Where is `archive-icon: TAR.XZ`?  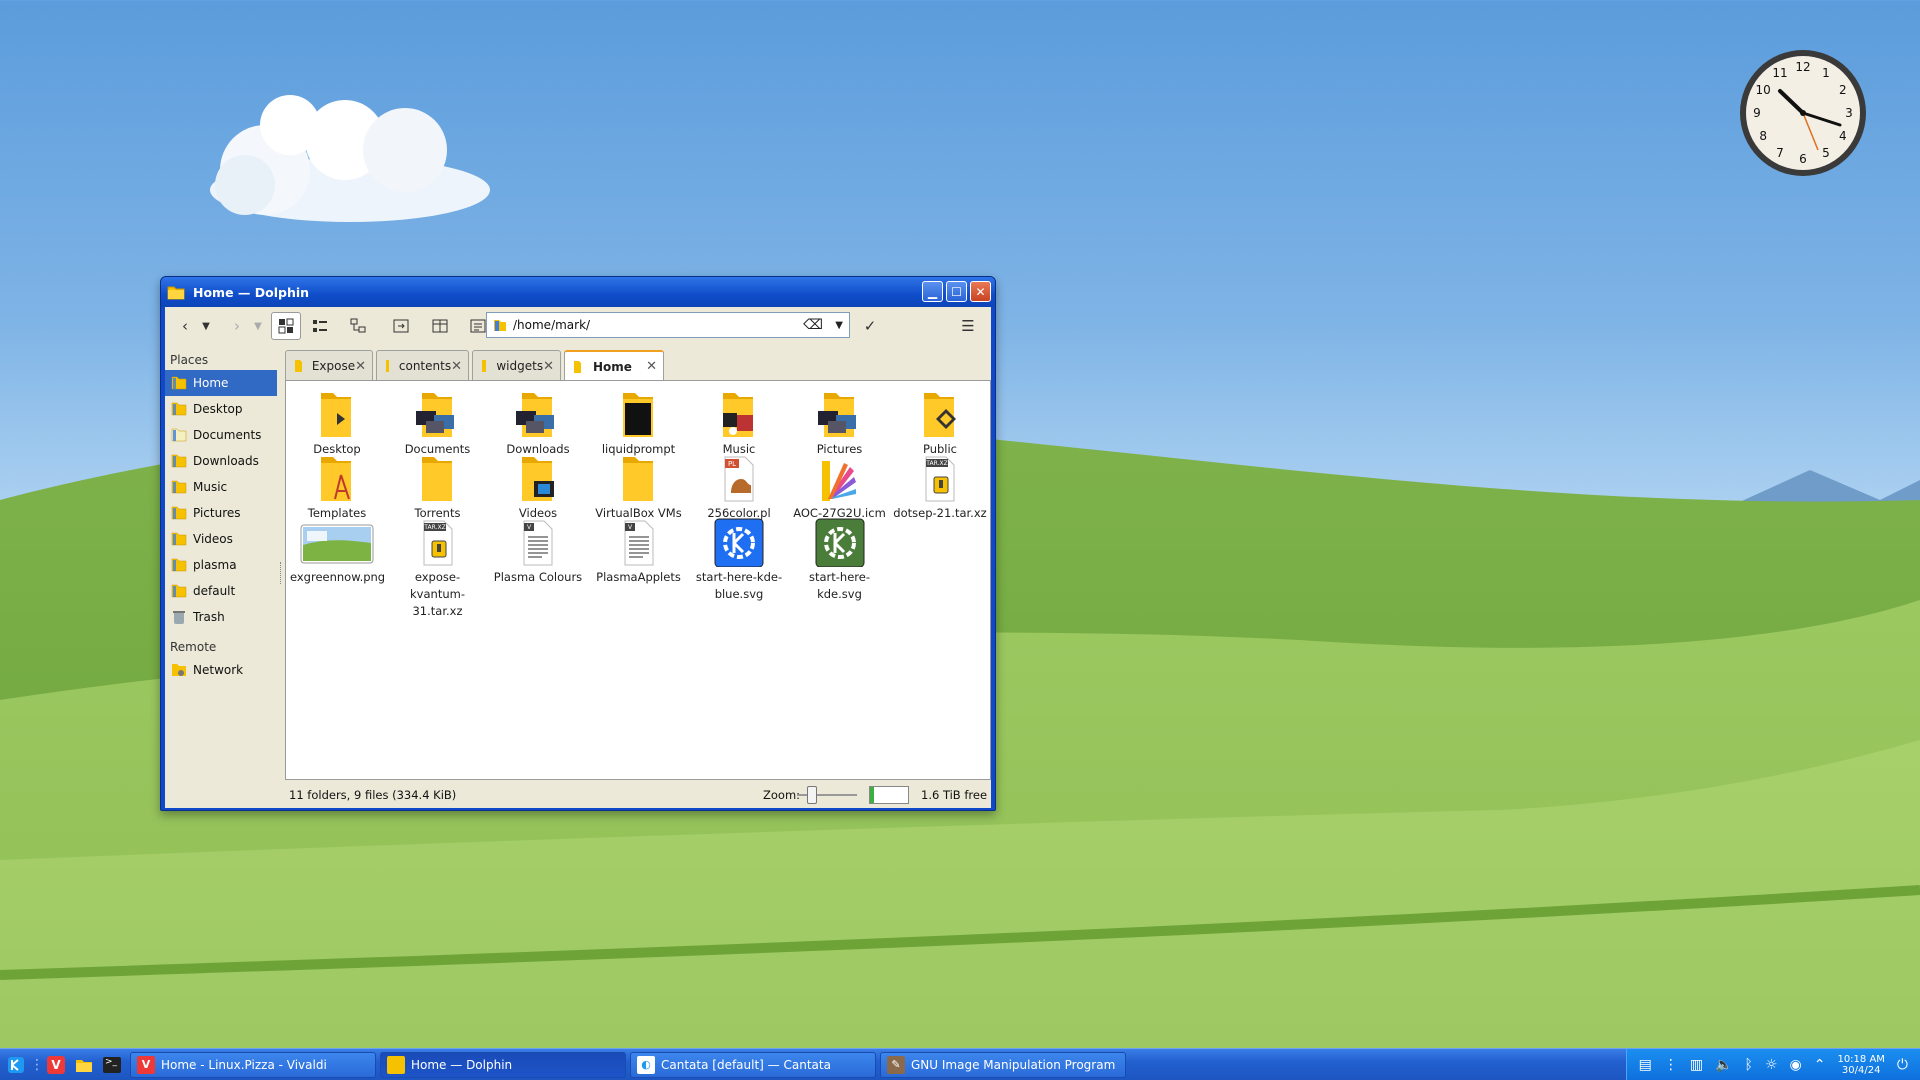
archive-icon: TAR.XZ is located at coordinates (437, 543).